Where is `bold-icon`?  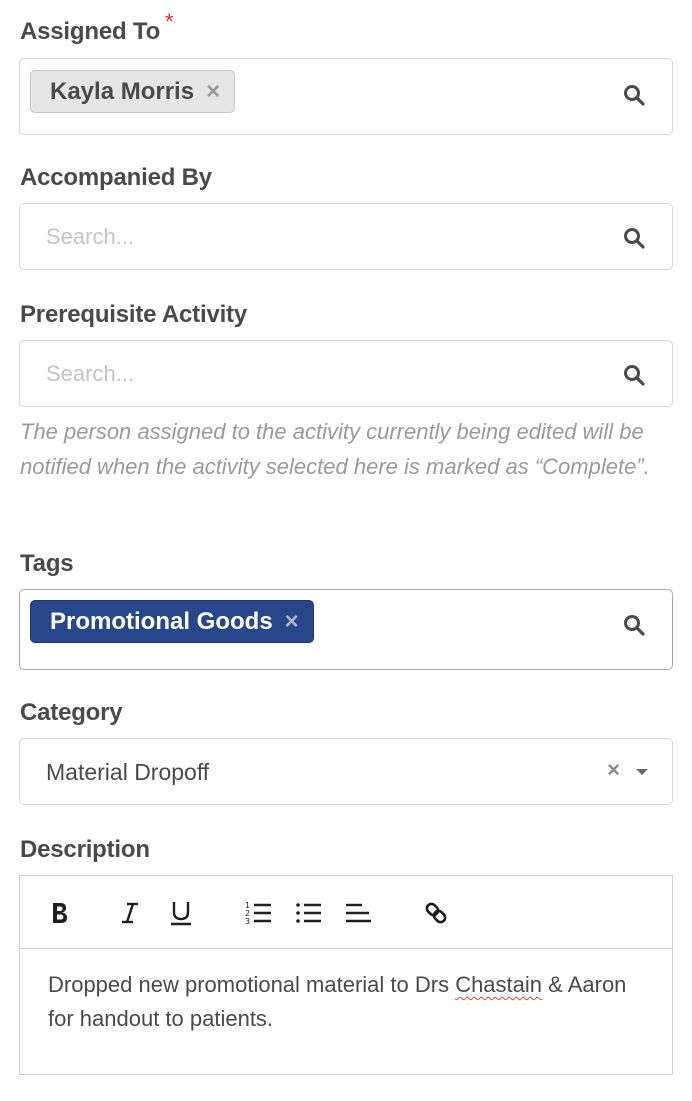 bold-icon is located at coordinates (60, 913).